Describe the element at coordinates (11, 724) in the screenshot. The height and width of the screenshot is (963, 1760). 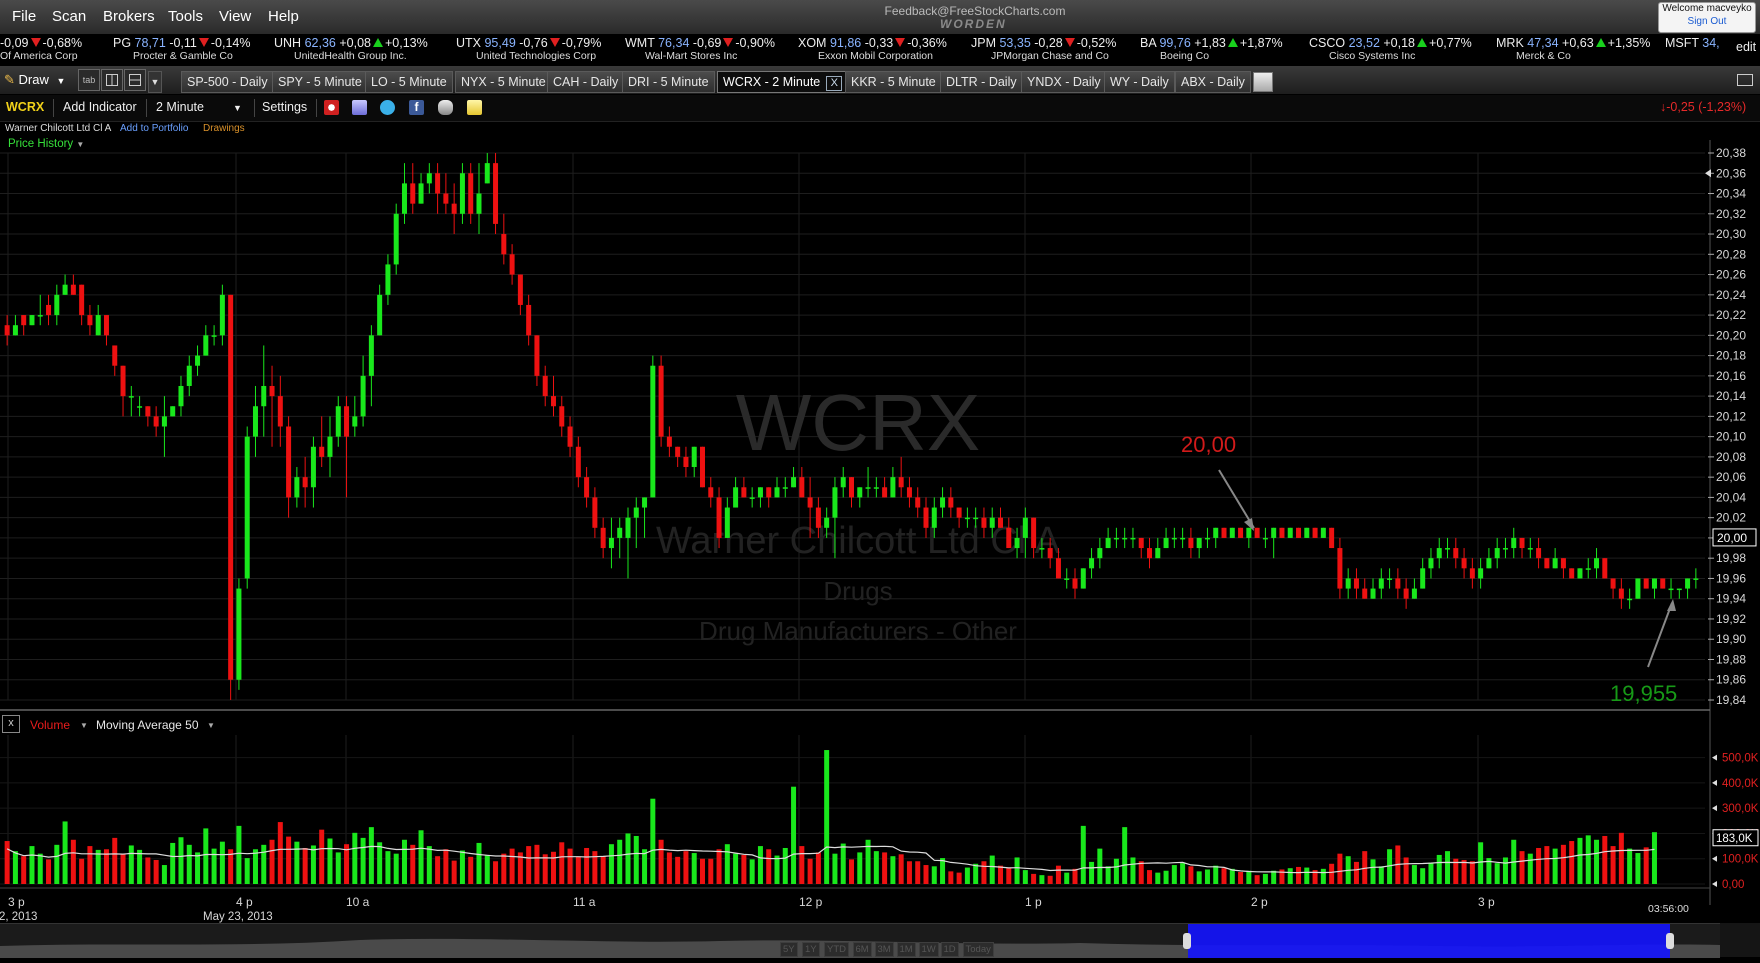
I see `close-volume-panel-button: x` at that location.